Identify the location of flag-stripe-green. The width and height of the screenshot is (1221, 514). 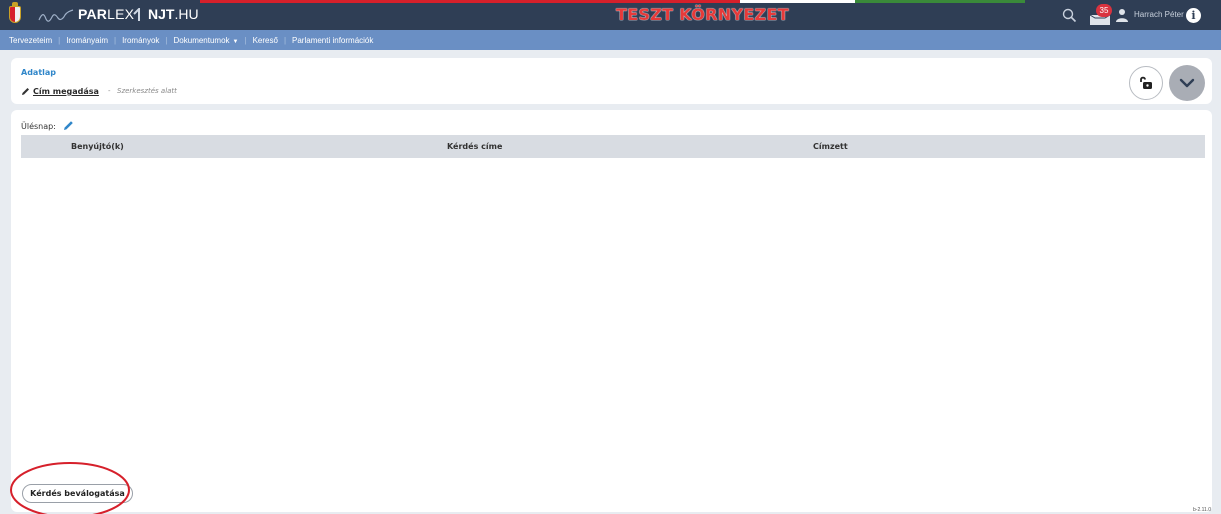
(940, 1).